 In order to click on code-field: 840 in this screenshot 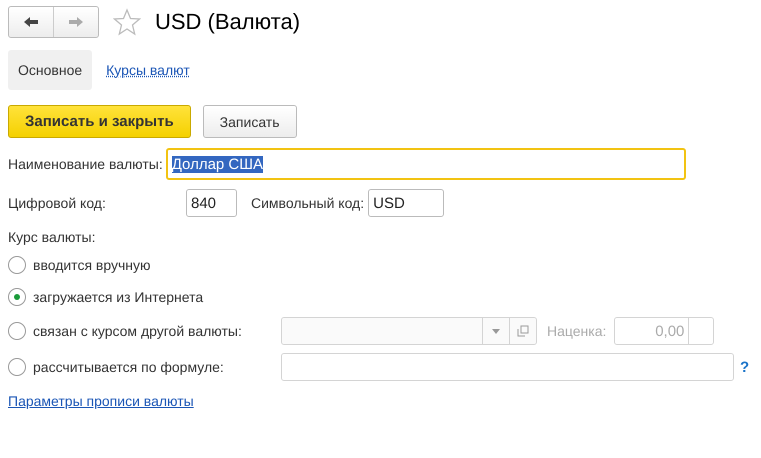, I will do `click(211, 203)`.